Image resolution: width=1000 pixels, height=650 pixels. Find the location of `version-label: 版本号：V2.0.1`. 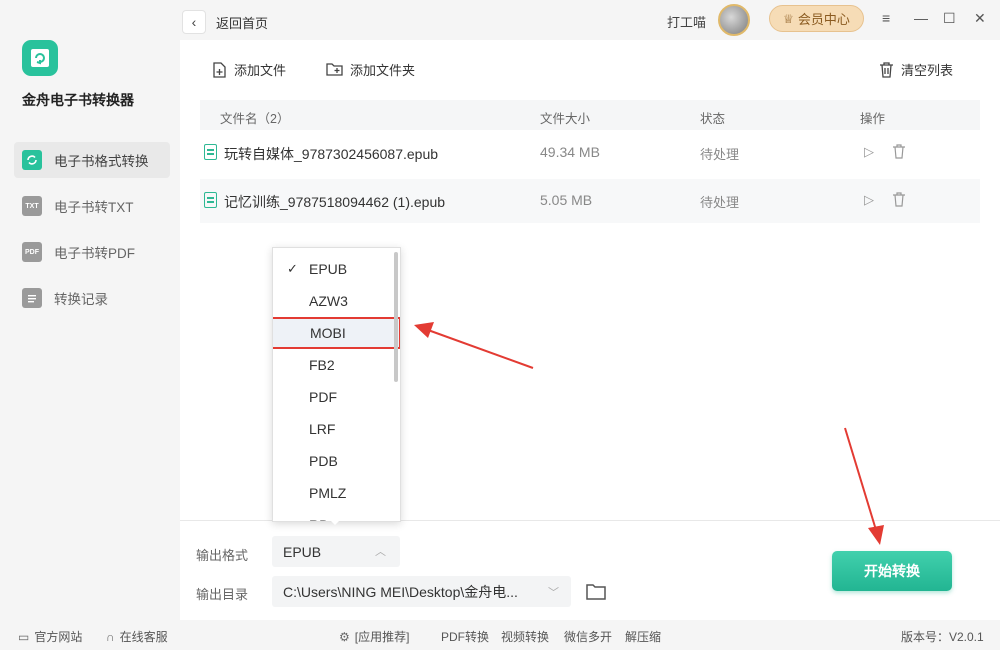

version-label: 版本号：V2.0.1 is located at coordinates (942, 637).